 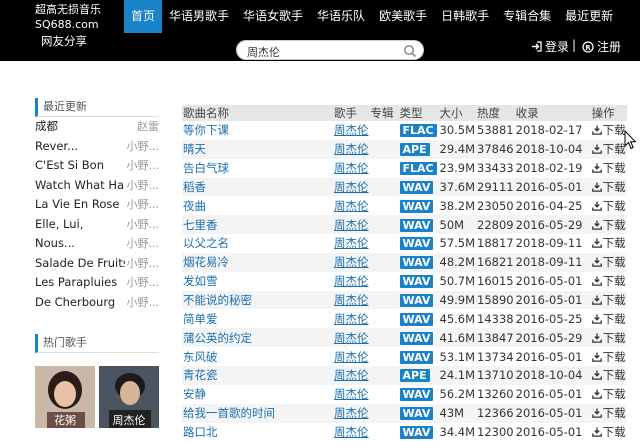 What do you see at coordinates (143, 16) in the screenshot?
I see `nav-item-home: 首页` at bounding box center [143, 16].